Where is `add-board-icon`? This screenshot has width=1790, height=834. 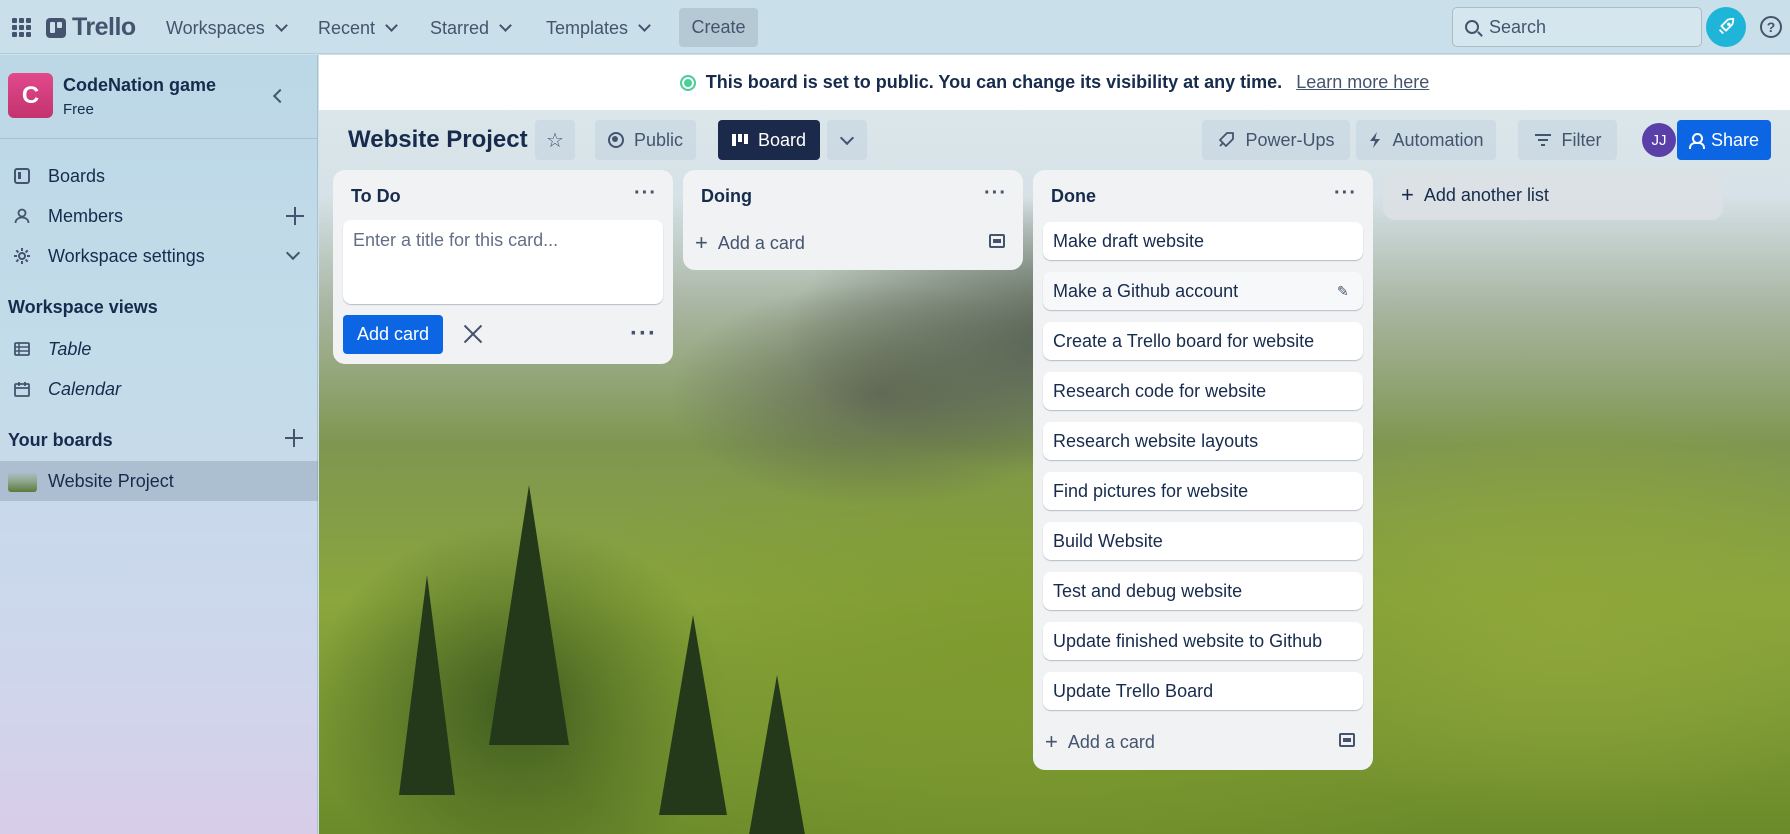 add-board-icon is located at coordinates (294, 438).